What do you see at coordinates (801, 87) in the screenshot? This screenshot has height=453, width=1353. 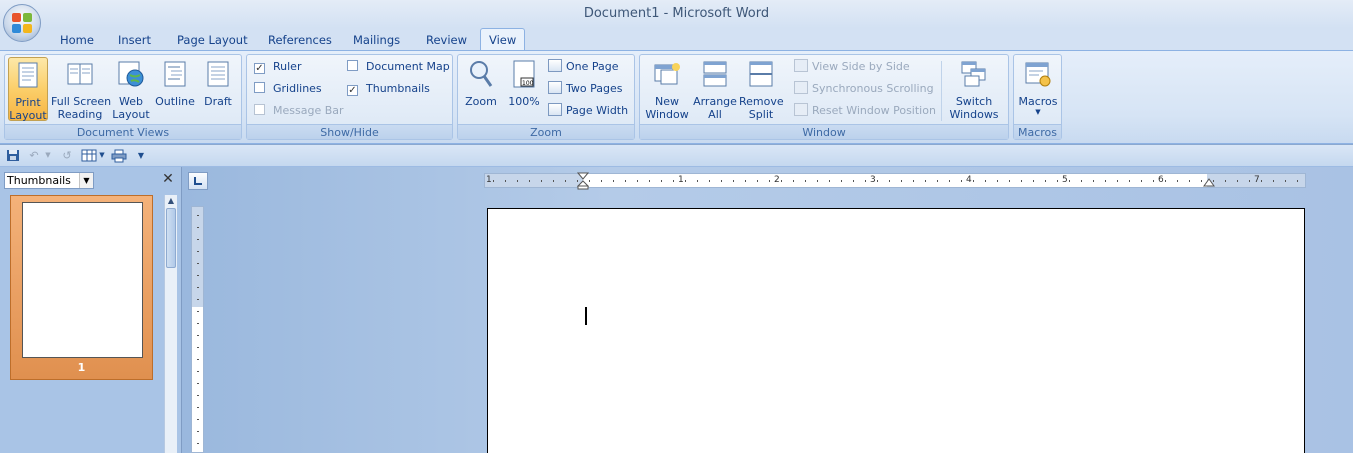 I see `synchronous-scrolling-icon` at bounding box center [801, 87].